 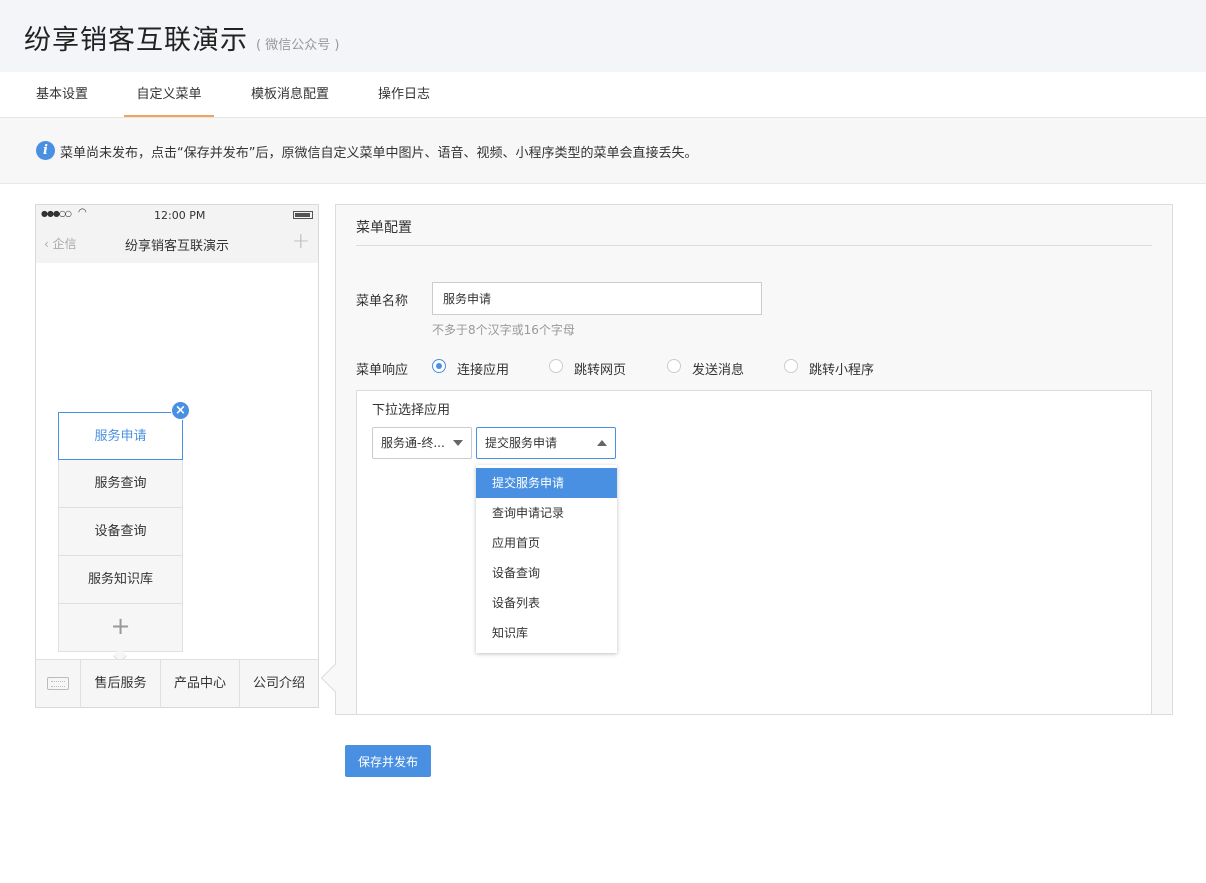 What do you see at coordinates (298, 45) in the screenshot?
I see `page-subtitle: ( 微信公众号 )` at bounding box center [298, 45].